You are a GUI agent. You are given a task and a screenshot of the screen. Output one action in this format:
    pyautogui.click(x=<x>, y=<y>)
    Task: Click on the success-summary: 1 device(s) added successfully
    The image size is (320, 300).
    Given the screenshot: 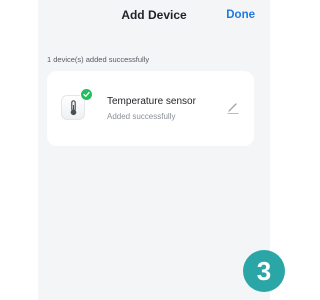 What is the action you would take?
    pyautogui.click(x=98, y=59)
    